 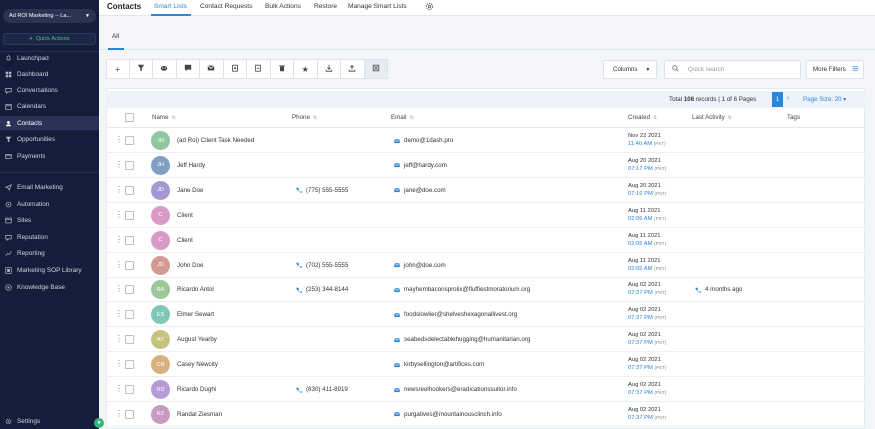 I want to click on merge-button, so click(x=376, y=69).